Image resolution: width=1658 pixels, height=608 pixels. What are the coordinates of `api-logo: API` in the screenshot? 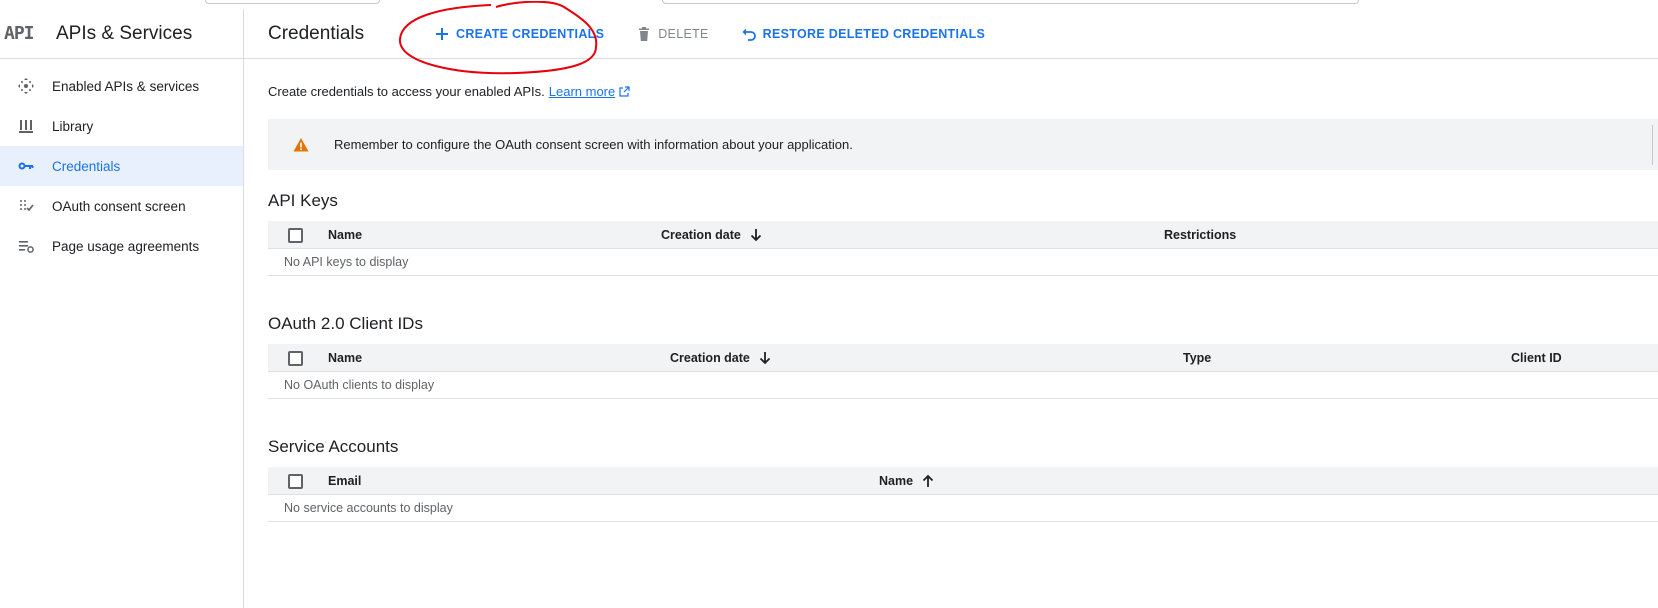 It's located at (19, 33).